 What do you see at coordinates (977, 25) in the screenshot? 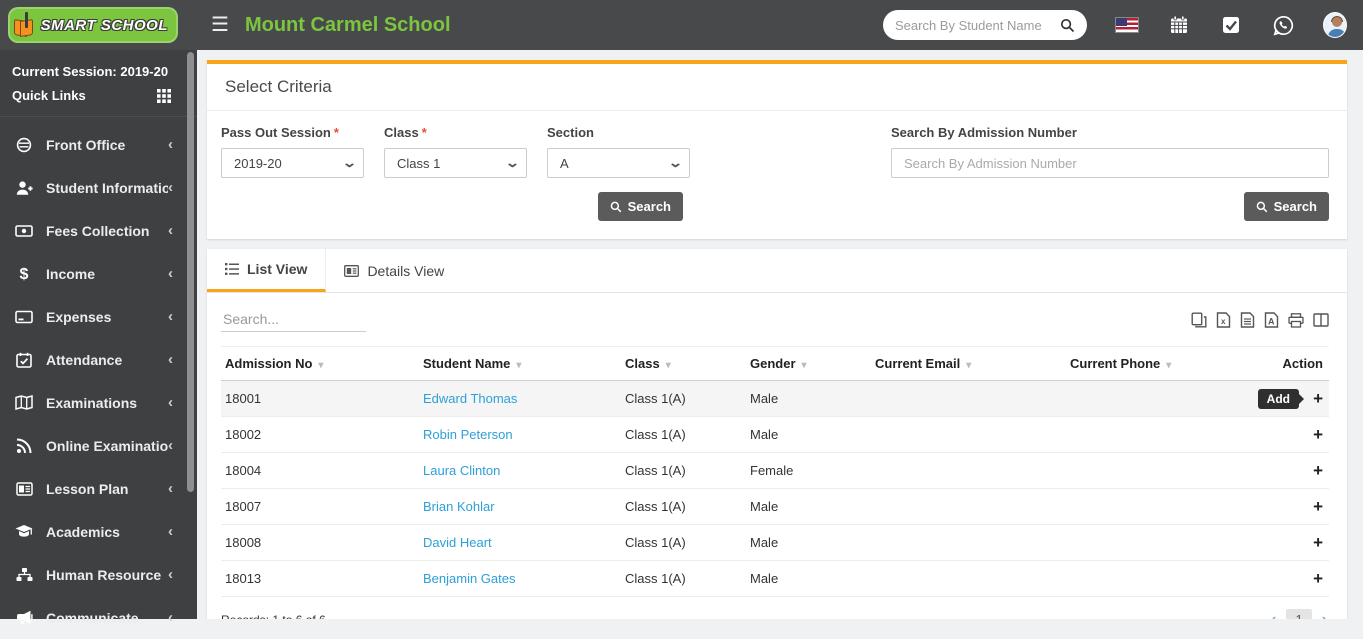
I see `student-search-input` at bounding box center [977, 25].